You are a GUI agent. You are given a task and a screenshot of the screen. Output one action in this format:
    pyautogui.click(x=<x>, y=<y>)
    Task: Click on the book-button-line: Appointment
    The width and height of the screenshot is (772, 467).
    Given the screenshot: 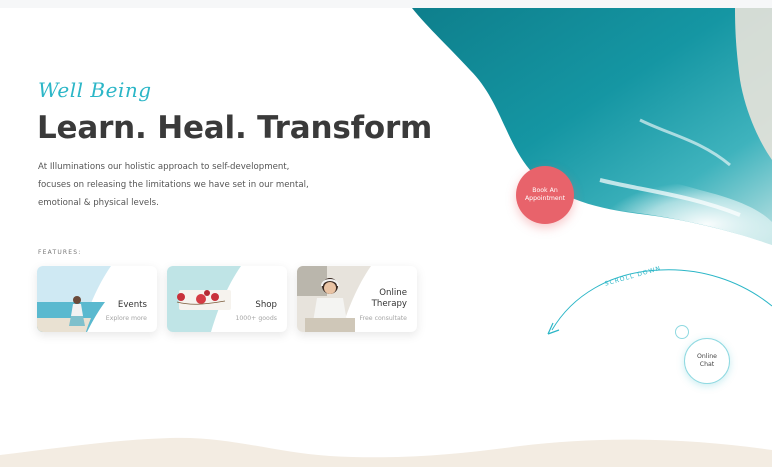 What is the action you would take?
    pyautogui.click(x=545, y=198)
    